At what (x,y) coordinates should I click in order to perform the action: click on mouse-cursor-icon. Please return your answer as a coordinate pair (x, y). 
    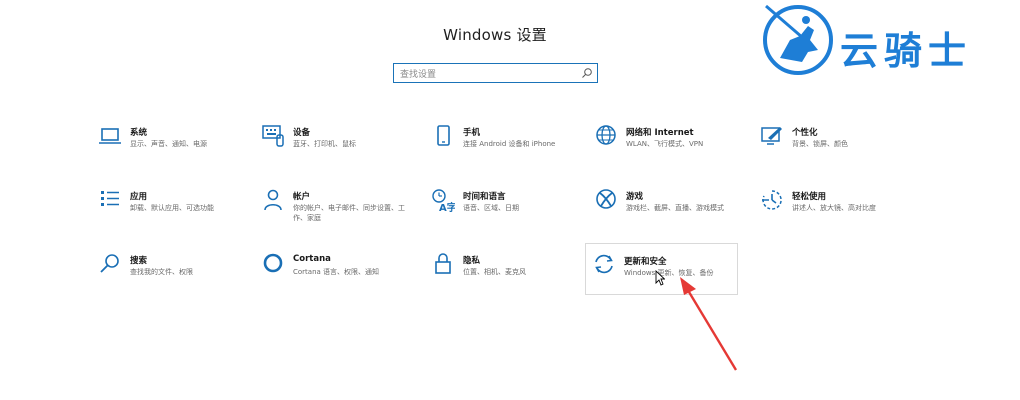
    Looking at the image, I should click on (660, 278).